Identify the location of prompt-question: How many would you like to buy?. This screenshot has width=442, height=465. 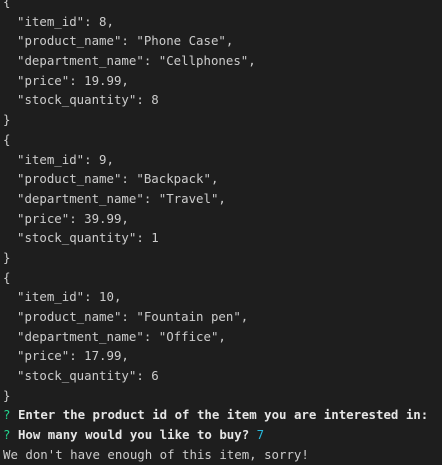
(133, 435).